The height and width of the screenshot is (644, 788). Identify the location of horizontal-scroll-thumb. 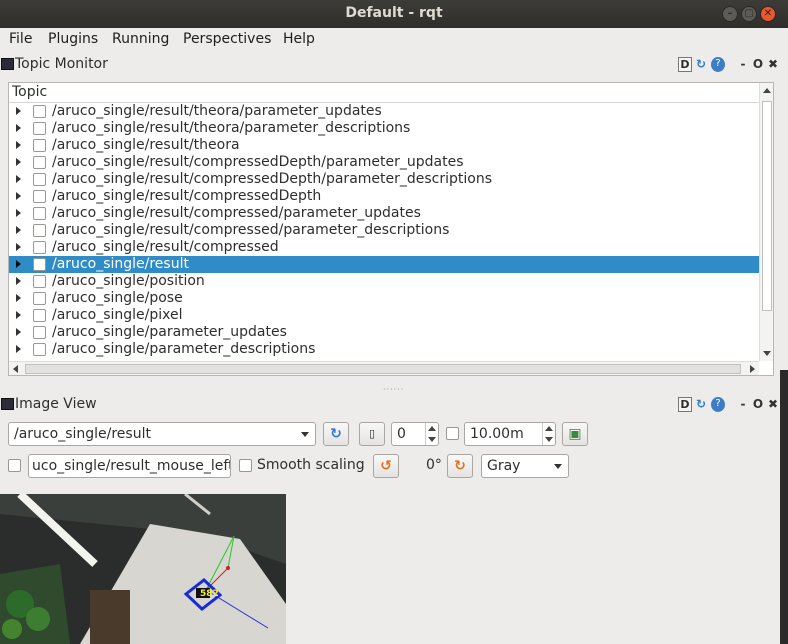
(383, 369).